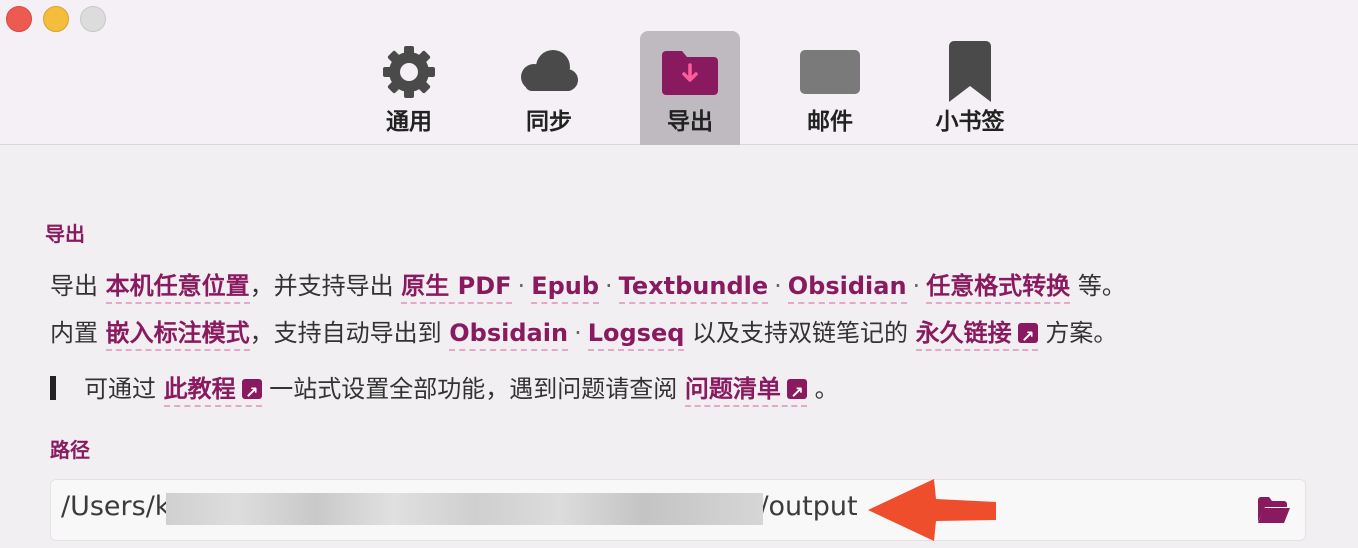 The image size is (1358, 548). What do you see at coordinates (932, 510) in the screenshot?
I see `annotation-arrow-icon` at bounding box center [932, 510].